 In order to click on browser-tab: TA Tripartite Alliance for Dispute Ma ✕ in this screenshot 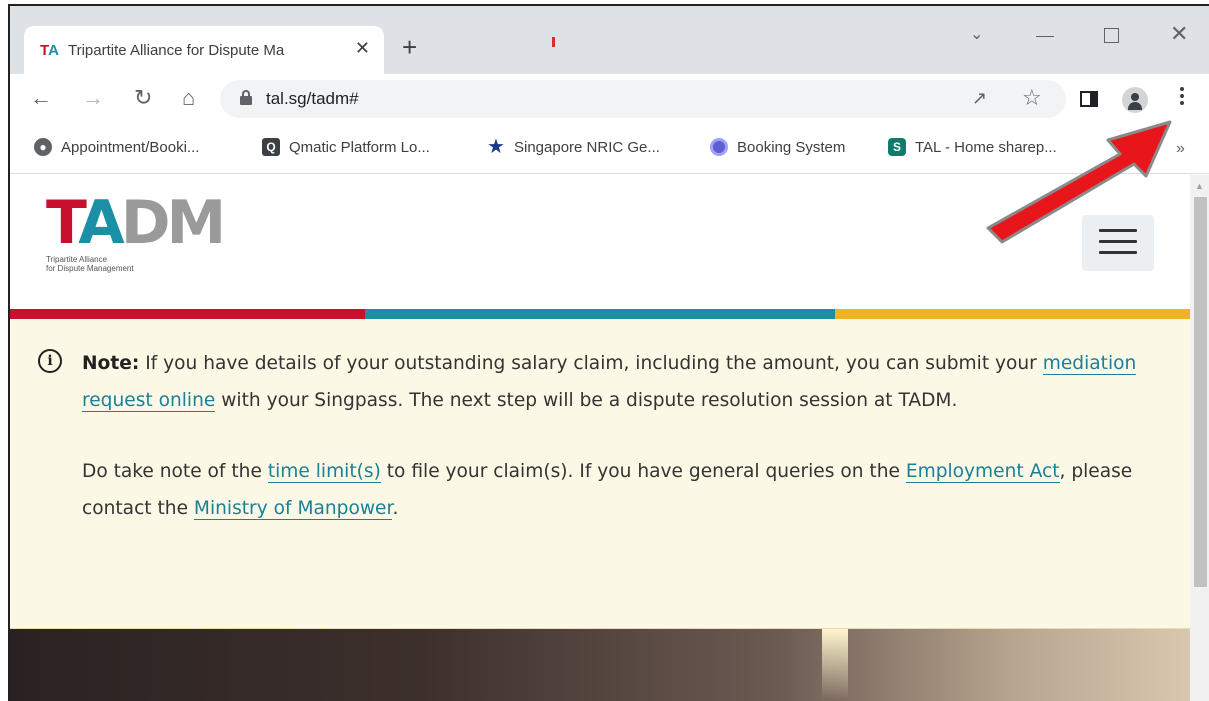, I will do `click(204, 50)`.